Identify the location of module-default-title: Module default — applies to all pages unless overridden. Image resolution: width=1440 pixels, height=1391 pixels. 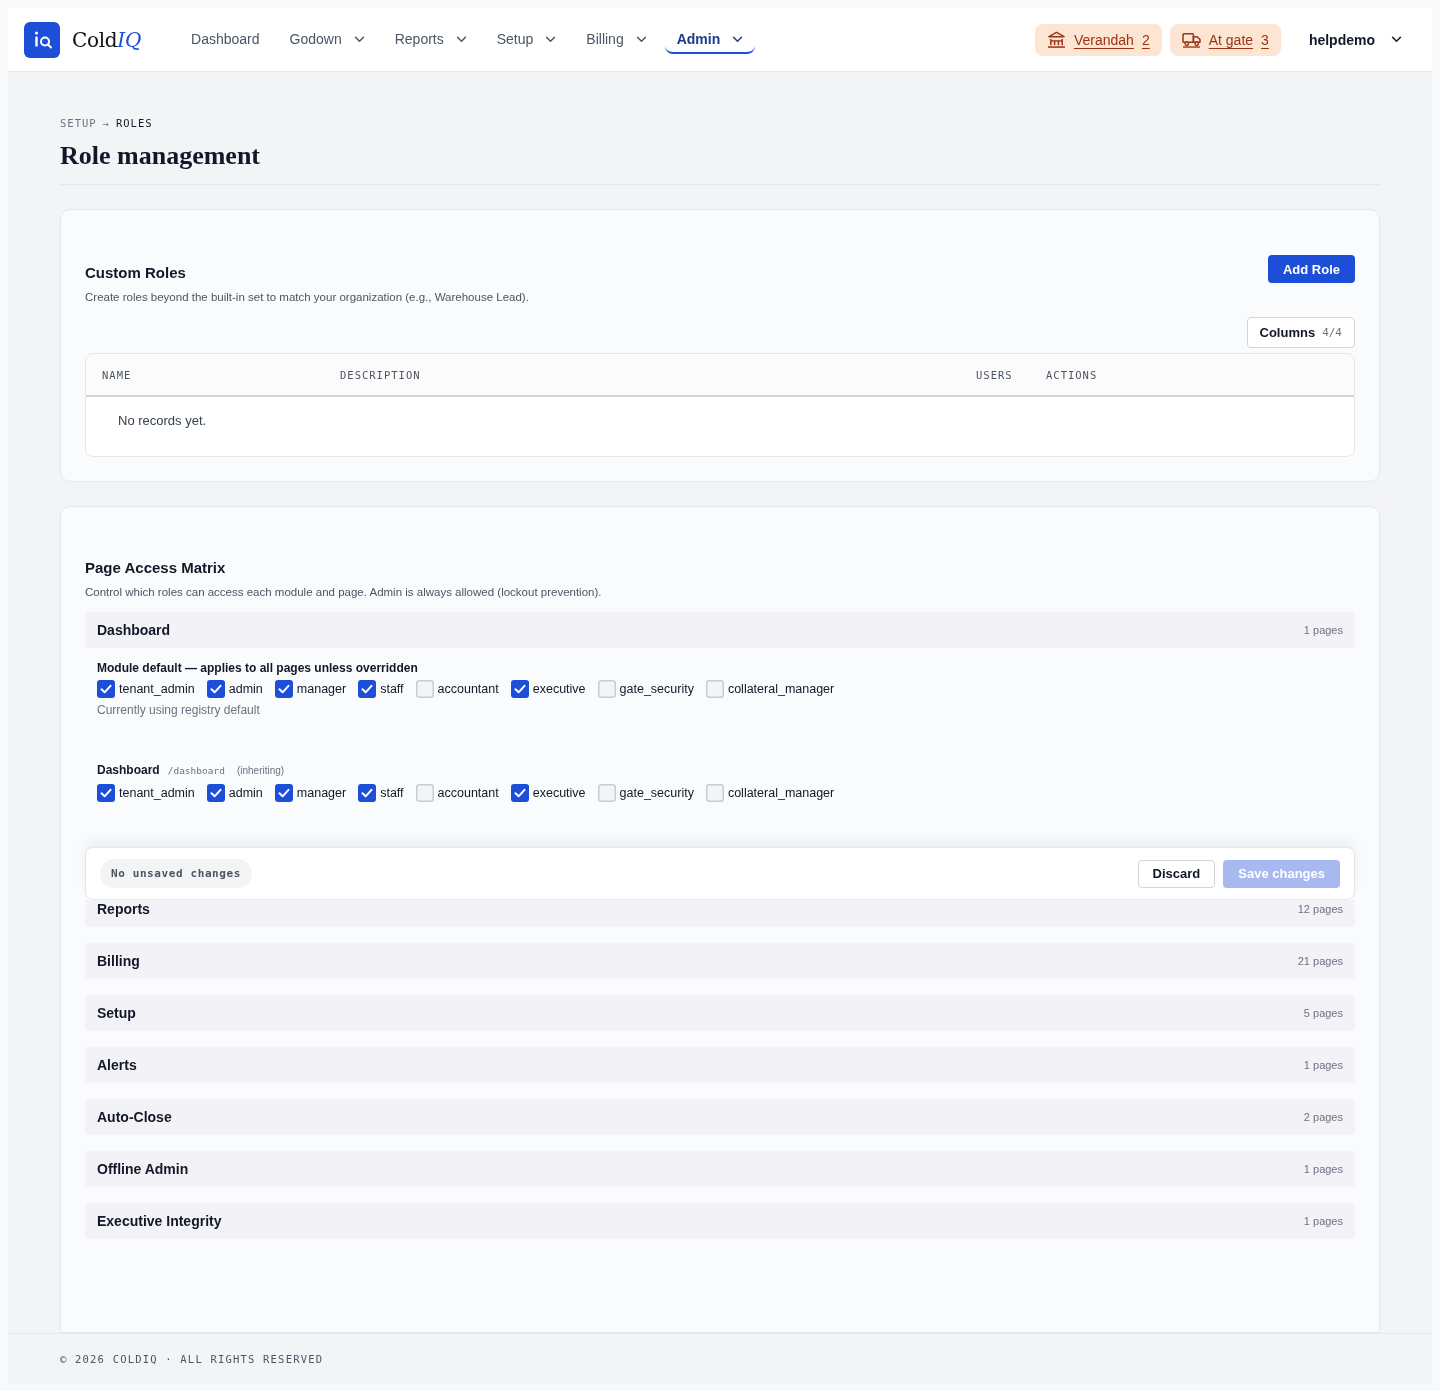
(258, 668).